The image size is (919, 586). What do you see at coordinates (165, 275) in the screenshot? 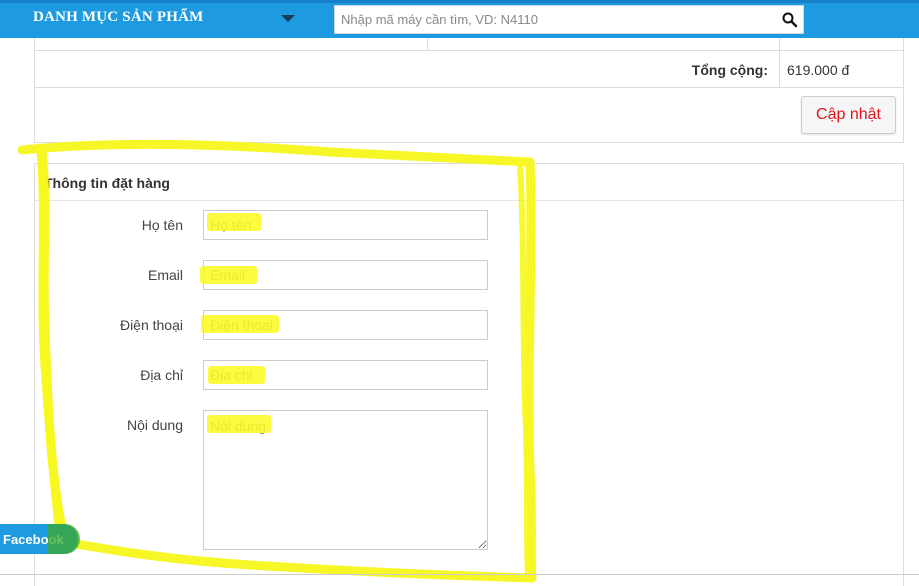
I see `email-label: Email` at bounding box center [165, 275].